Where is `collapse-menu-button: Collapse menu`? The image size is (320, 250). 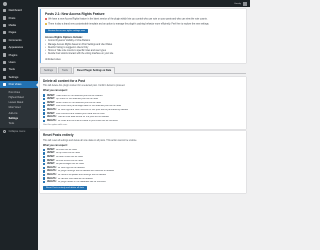 collapse-menu-button: Collapse menu is located at coordinates (19, 131).